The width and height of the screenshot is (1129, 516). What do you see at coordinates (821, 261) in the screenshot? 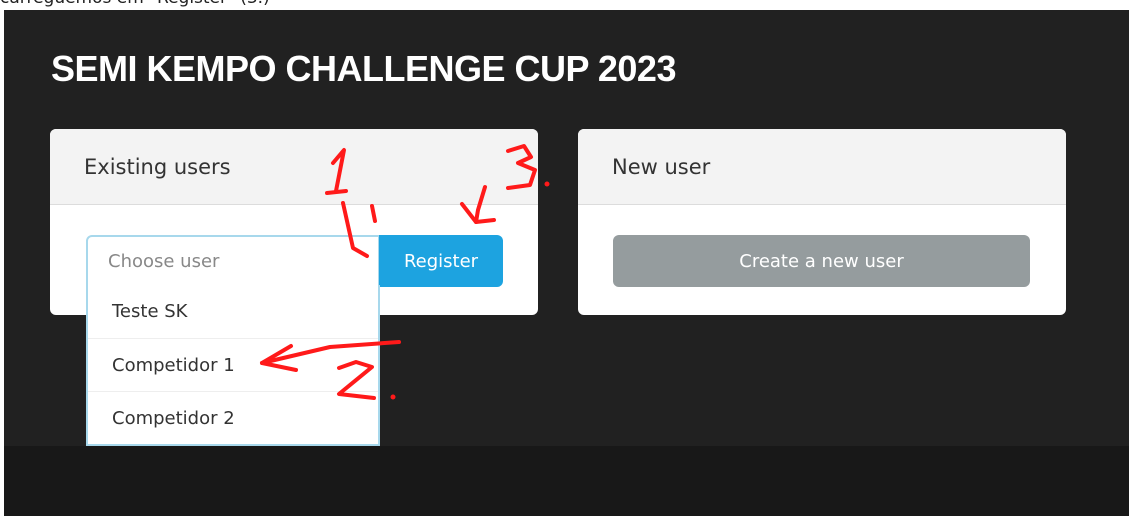
I see `create-new-user-button: Create a new user` at bounding box center [821, 261].